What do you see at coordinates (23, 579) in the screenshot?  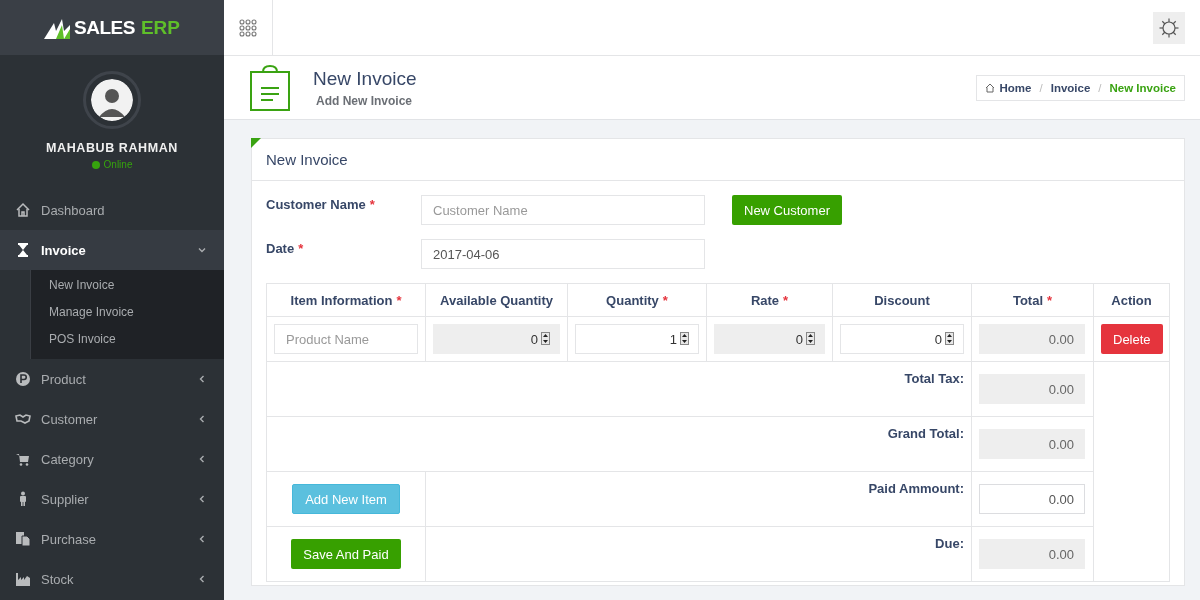 I see `chart-icon` at bounding box center [23, 579].